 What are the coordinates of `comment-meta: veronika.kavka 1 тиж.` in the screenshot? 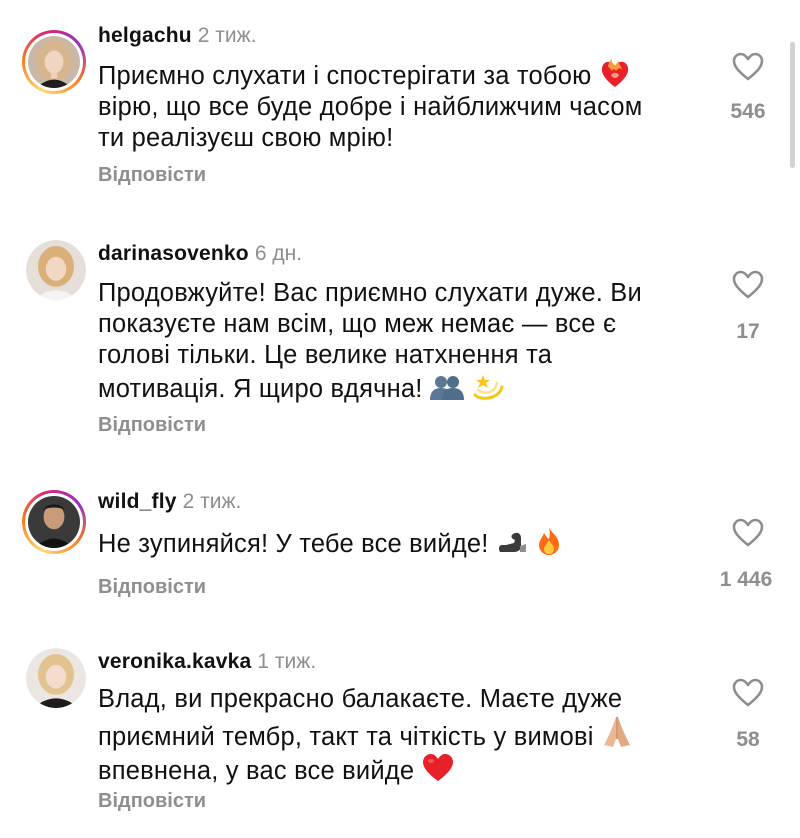 It's located at (207, 662).